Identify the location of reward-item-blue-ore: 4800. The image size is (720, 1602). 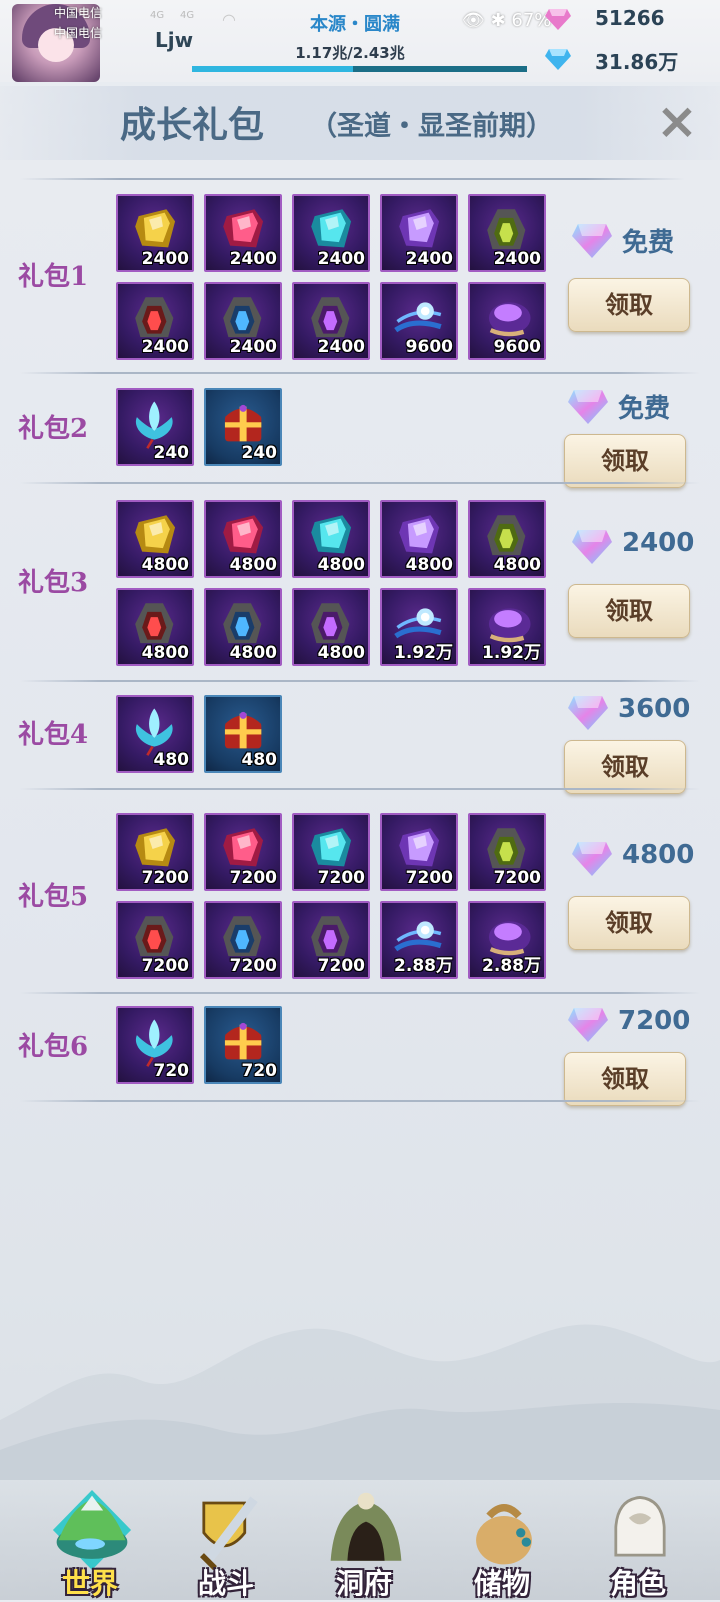
(243, 627).